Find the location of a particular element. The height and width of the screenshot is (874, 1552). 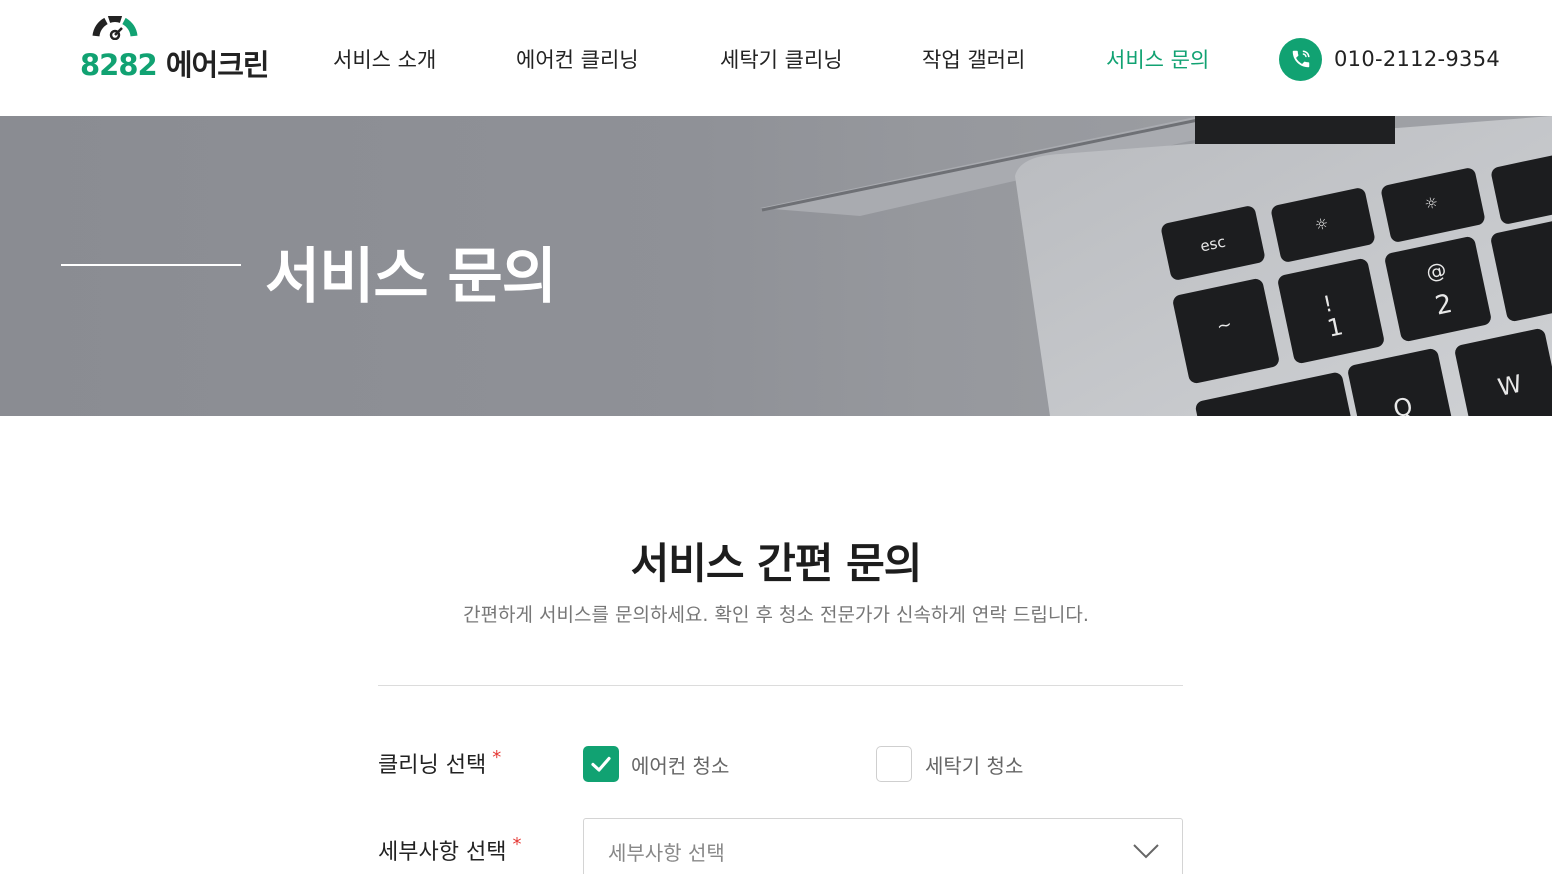

phone-number: 010-2112-9354 is located at coordinates (1417, 59).